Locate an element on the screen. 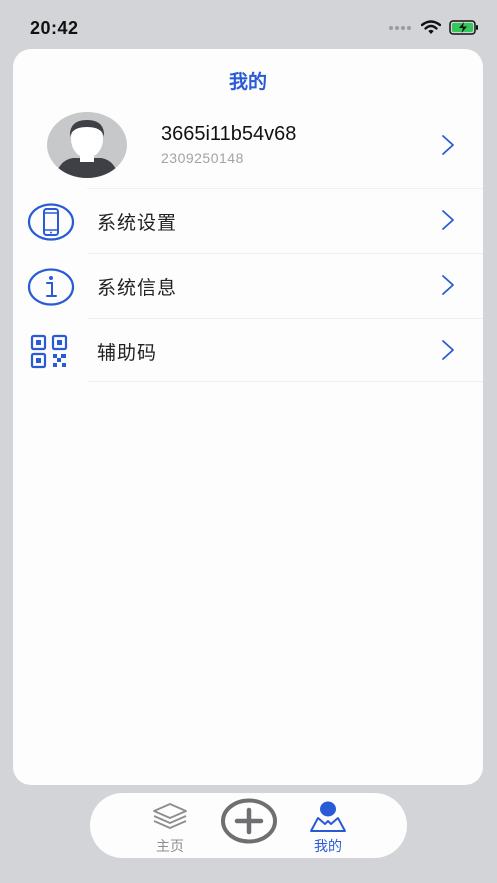  layers-icon is located at coordinates (170, 816).